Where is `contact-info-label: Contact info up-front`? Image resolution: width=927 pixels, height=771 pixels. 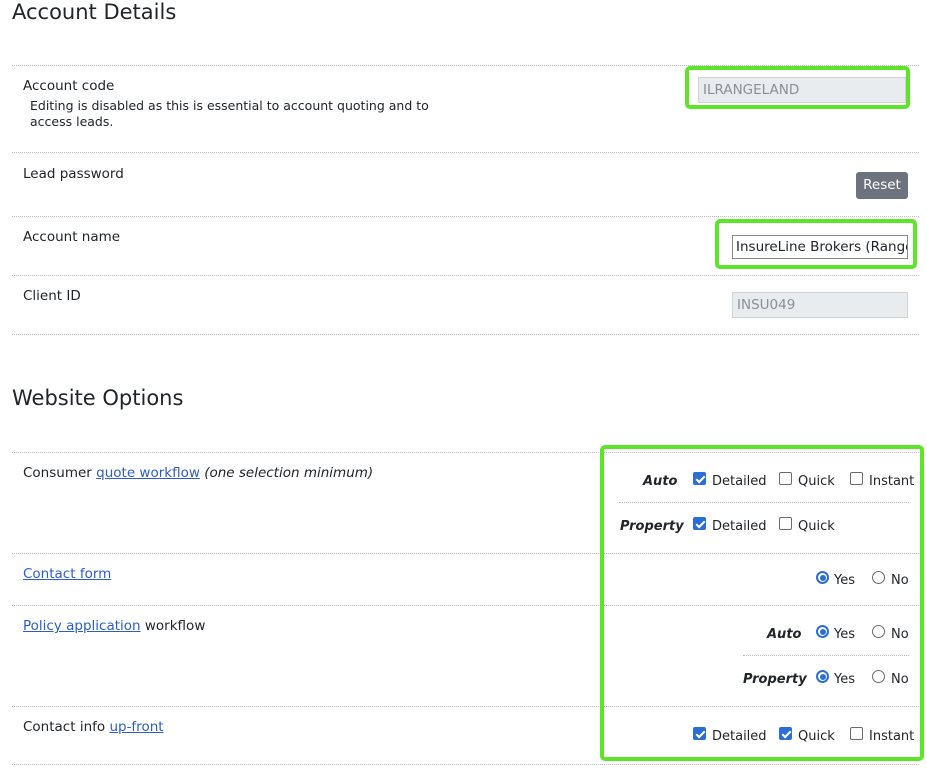 contact-info-label: Contact info up-front is located at coordinates (93, 727).